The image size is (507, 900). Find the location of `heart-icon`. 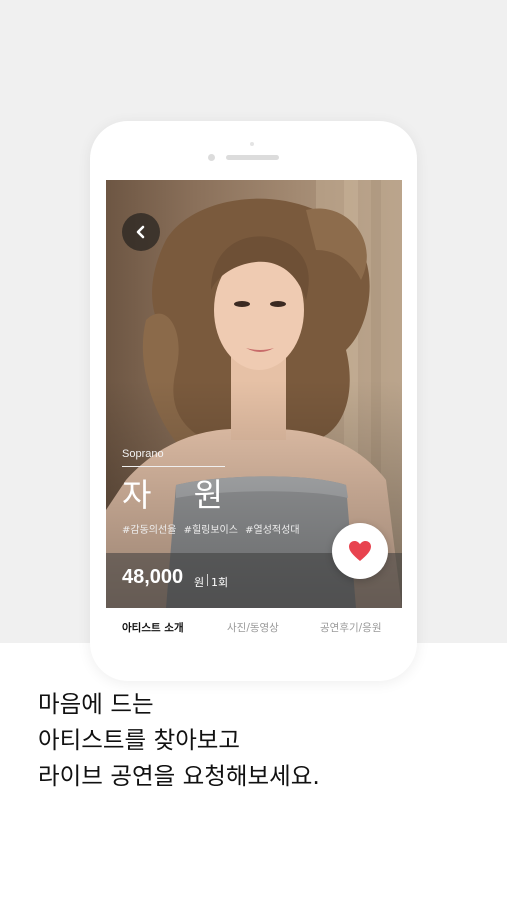

heart-icon is located at coordinates (360, 551).